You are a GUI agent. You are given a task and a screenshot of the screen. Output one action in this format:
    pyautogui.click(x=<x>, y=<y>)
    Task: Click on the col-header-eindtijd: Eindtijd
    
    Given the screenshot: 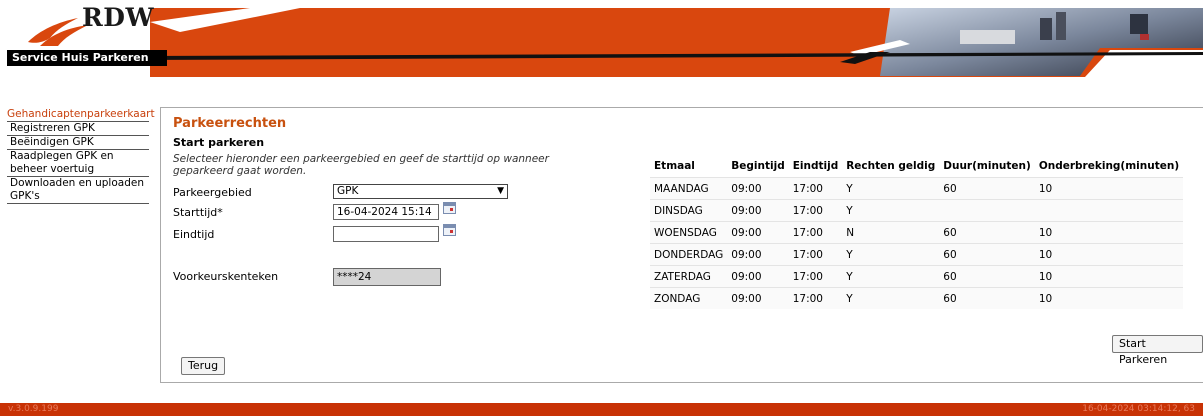 What is the action you would take?
    pyautogui.click(x=815, y=166)
    